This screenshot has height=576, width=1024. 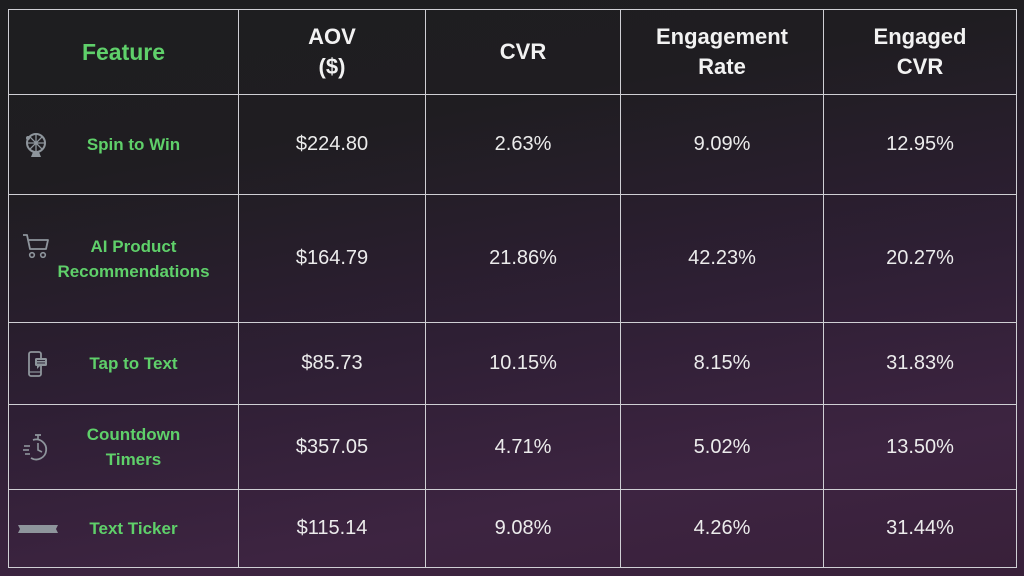 I want to click on header-engagement-line1: Engagement, so click(x=722, y=36).